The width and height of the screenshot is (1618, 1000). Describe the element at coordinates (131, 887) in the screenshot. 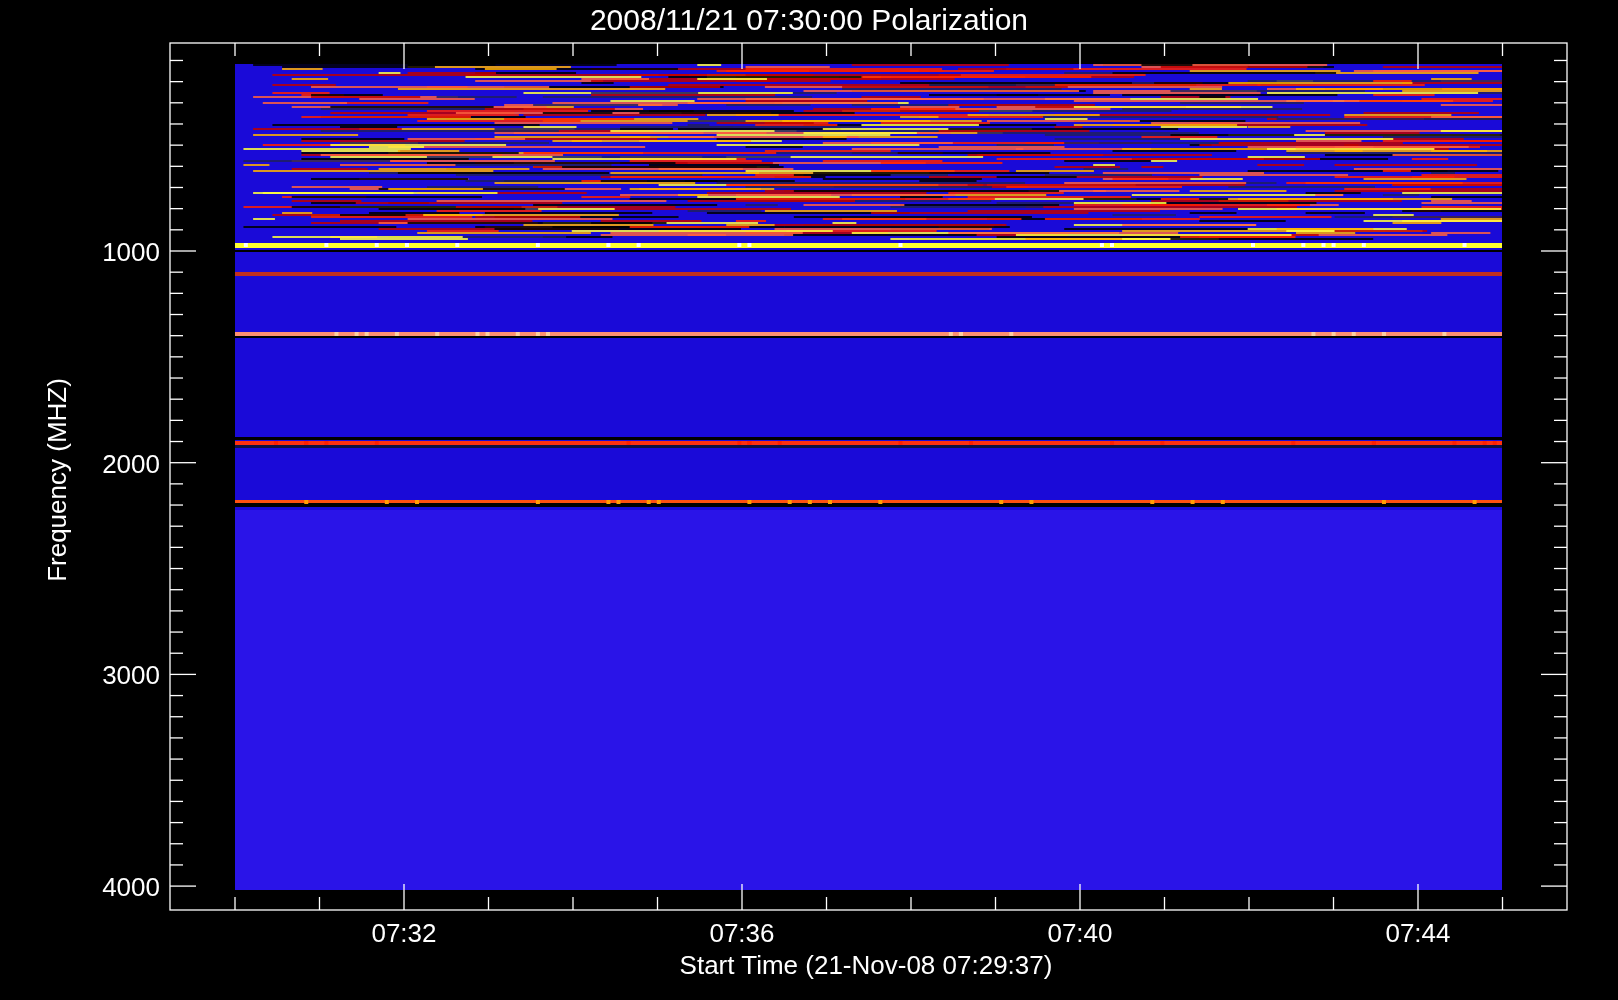

I see `y-tick-label: 4000` at that location.